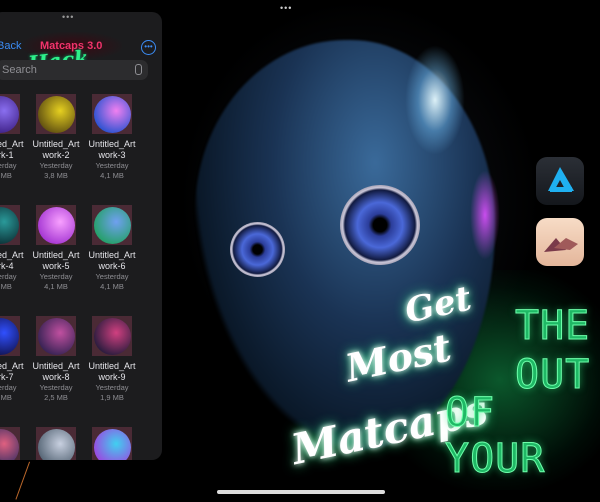 This screenshot has width=600, height=502. What do you see at coordinates (112, 397) in the screenshot?
I see `file-size: 1,9 MB` at bounding box center [112, 397].